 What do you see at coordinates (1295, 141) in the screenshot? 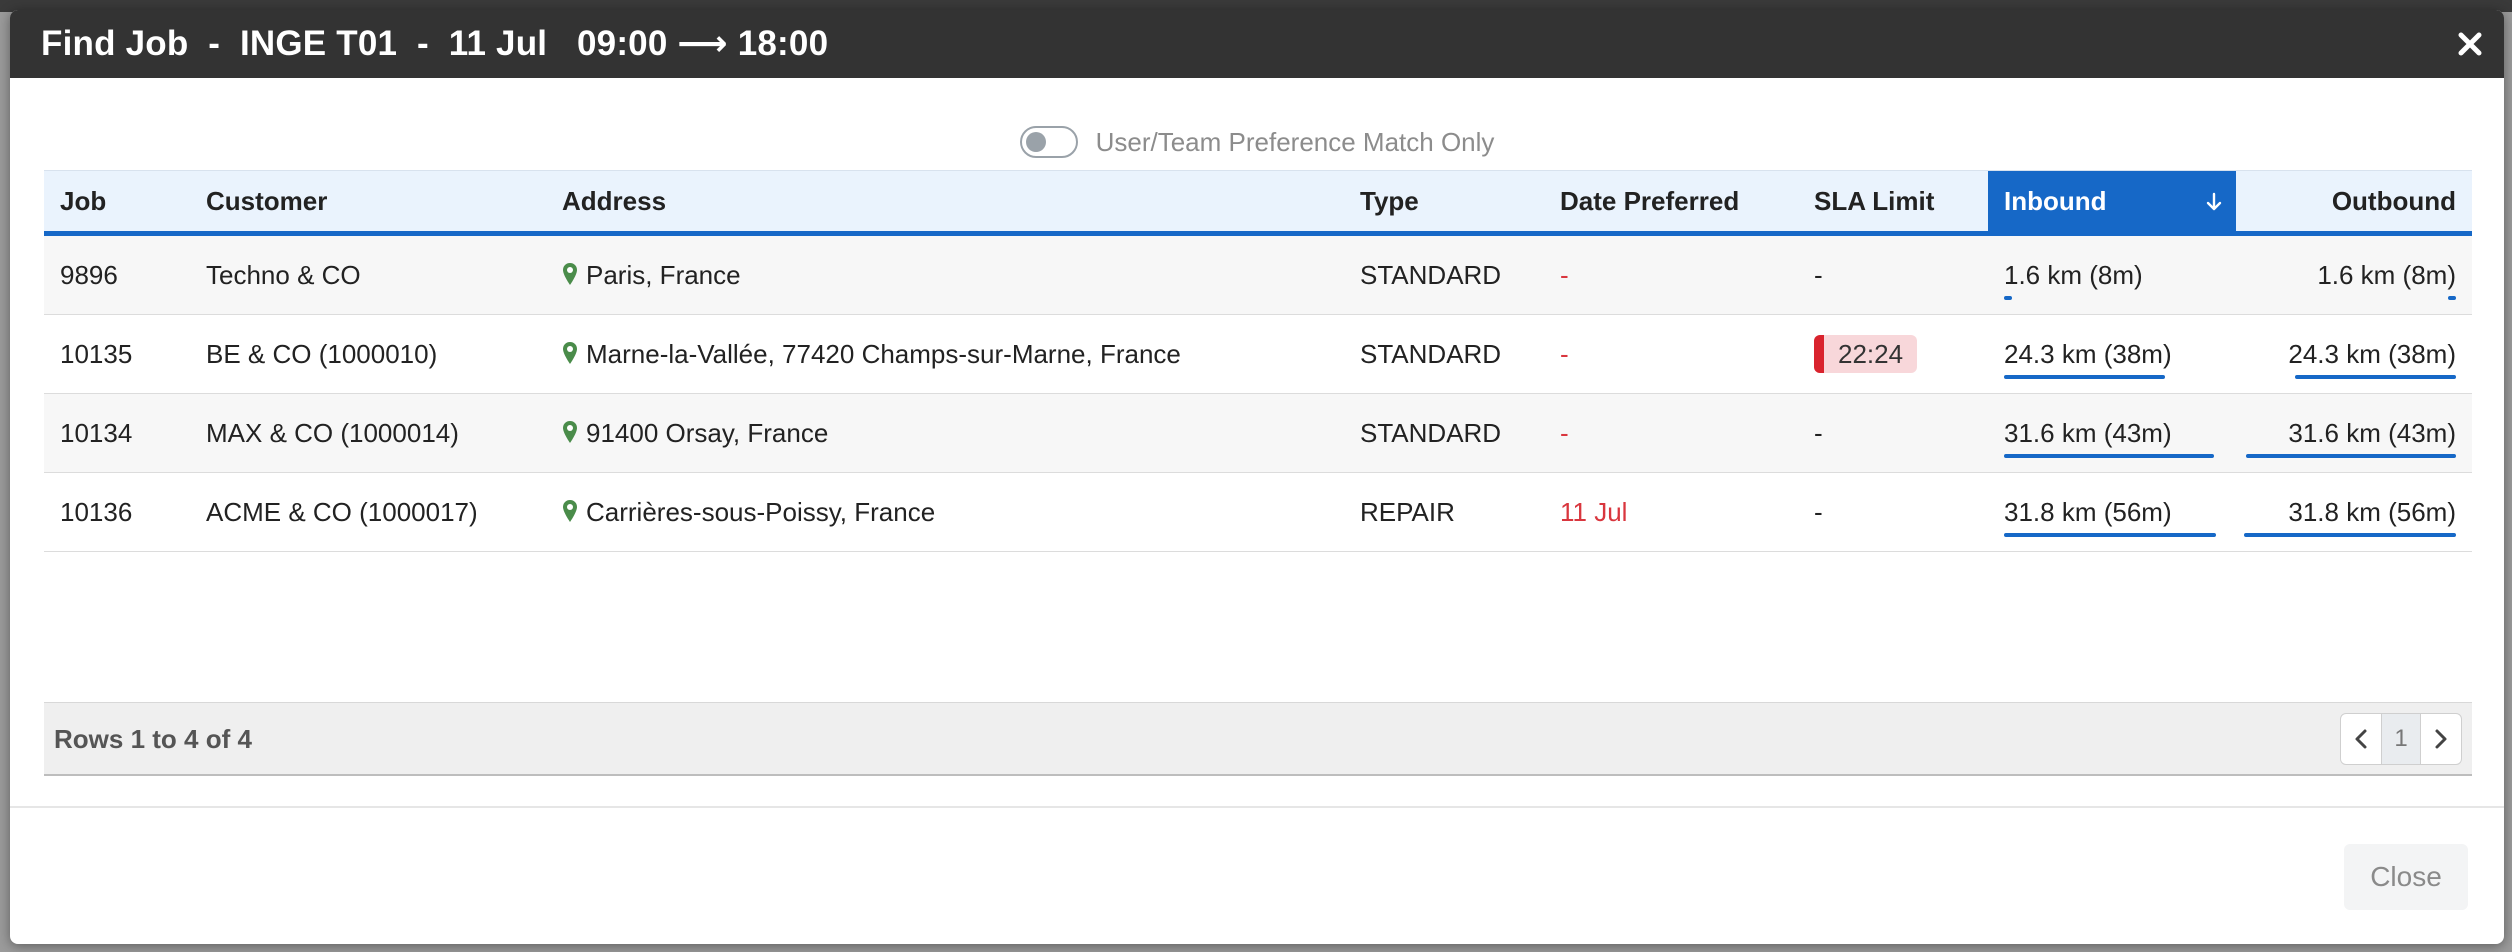
I see `preference-toggle-label: User/Team Preference Match Only` at bounding box center [1295, 141].